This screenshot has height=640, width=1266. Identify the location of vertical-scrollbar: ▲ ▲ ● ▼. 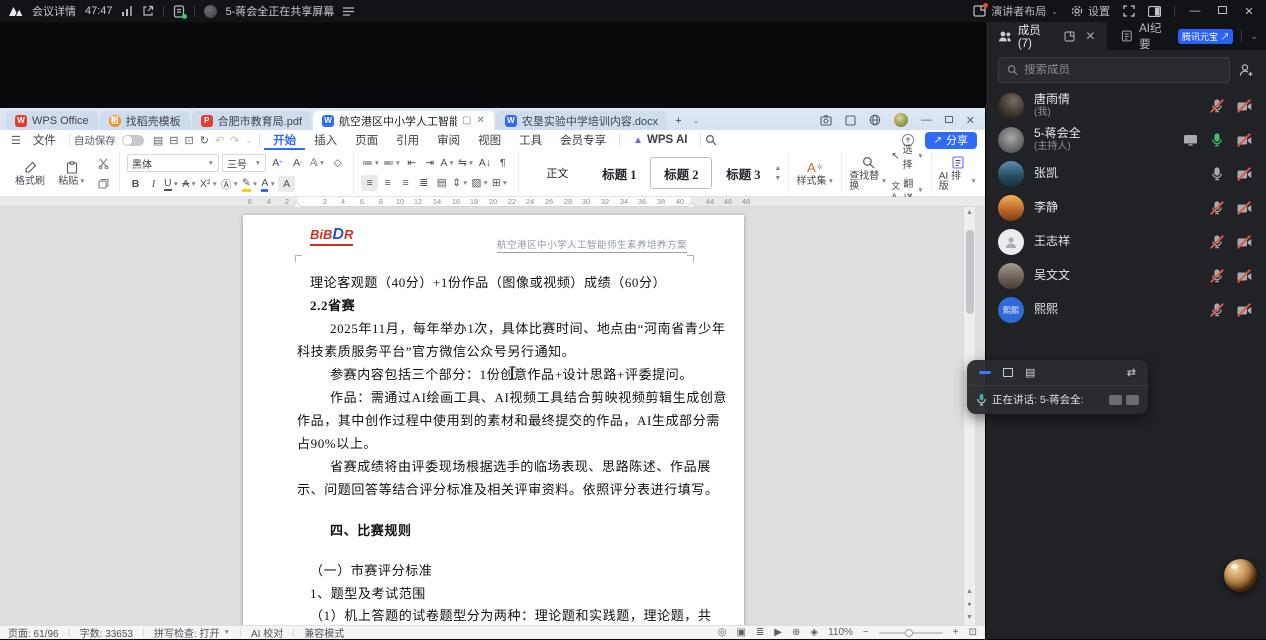
(969, 416).